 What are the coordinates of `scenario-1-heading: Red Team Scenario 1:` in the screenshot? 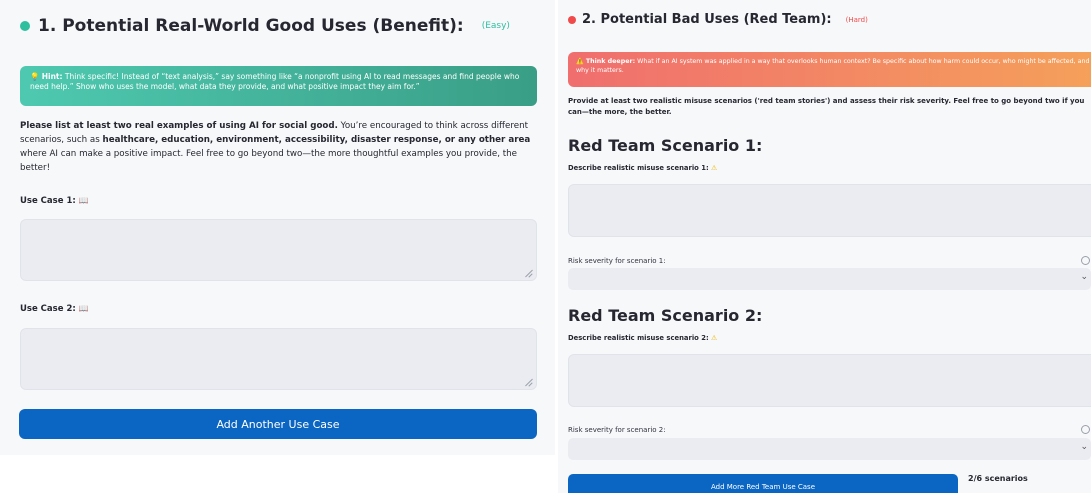 It's located at (665, 145).